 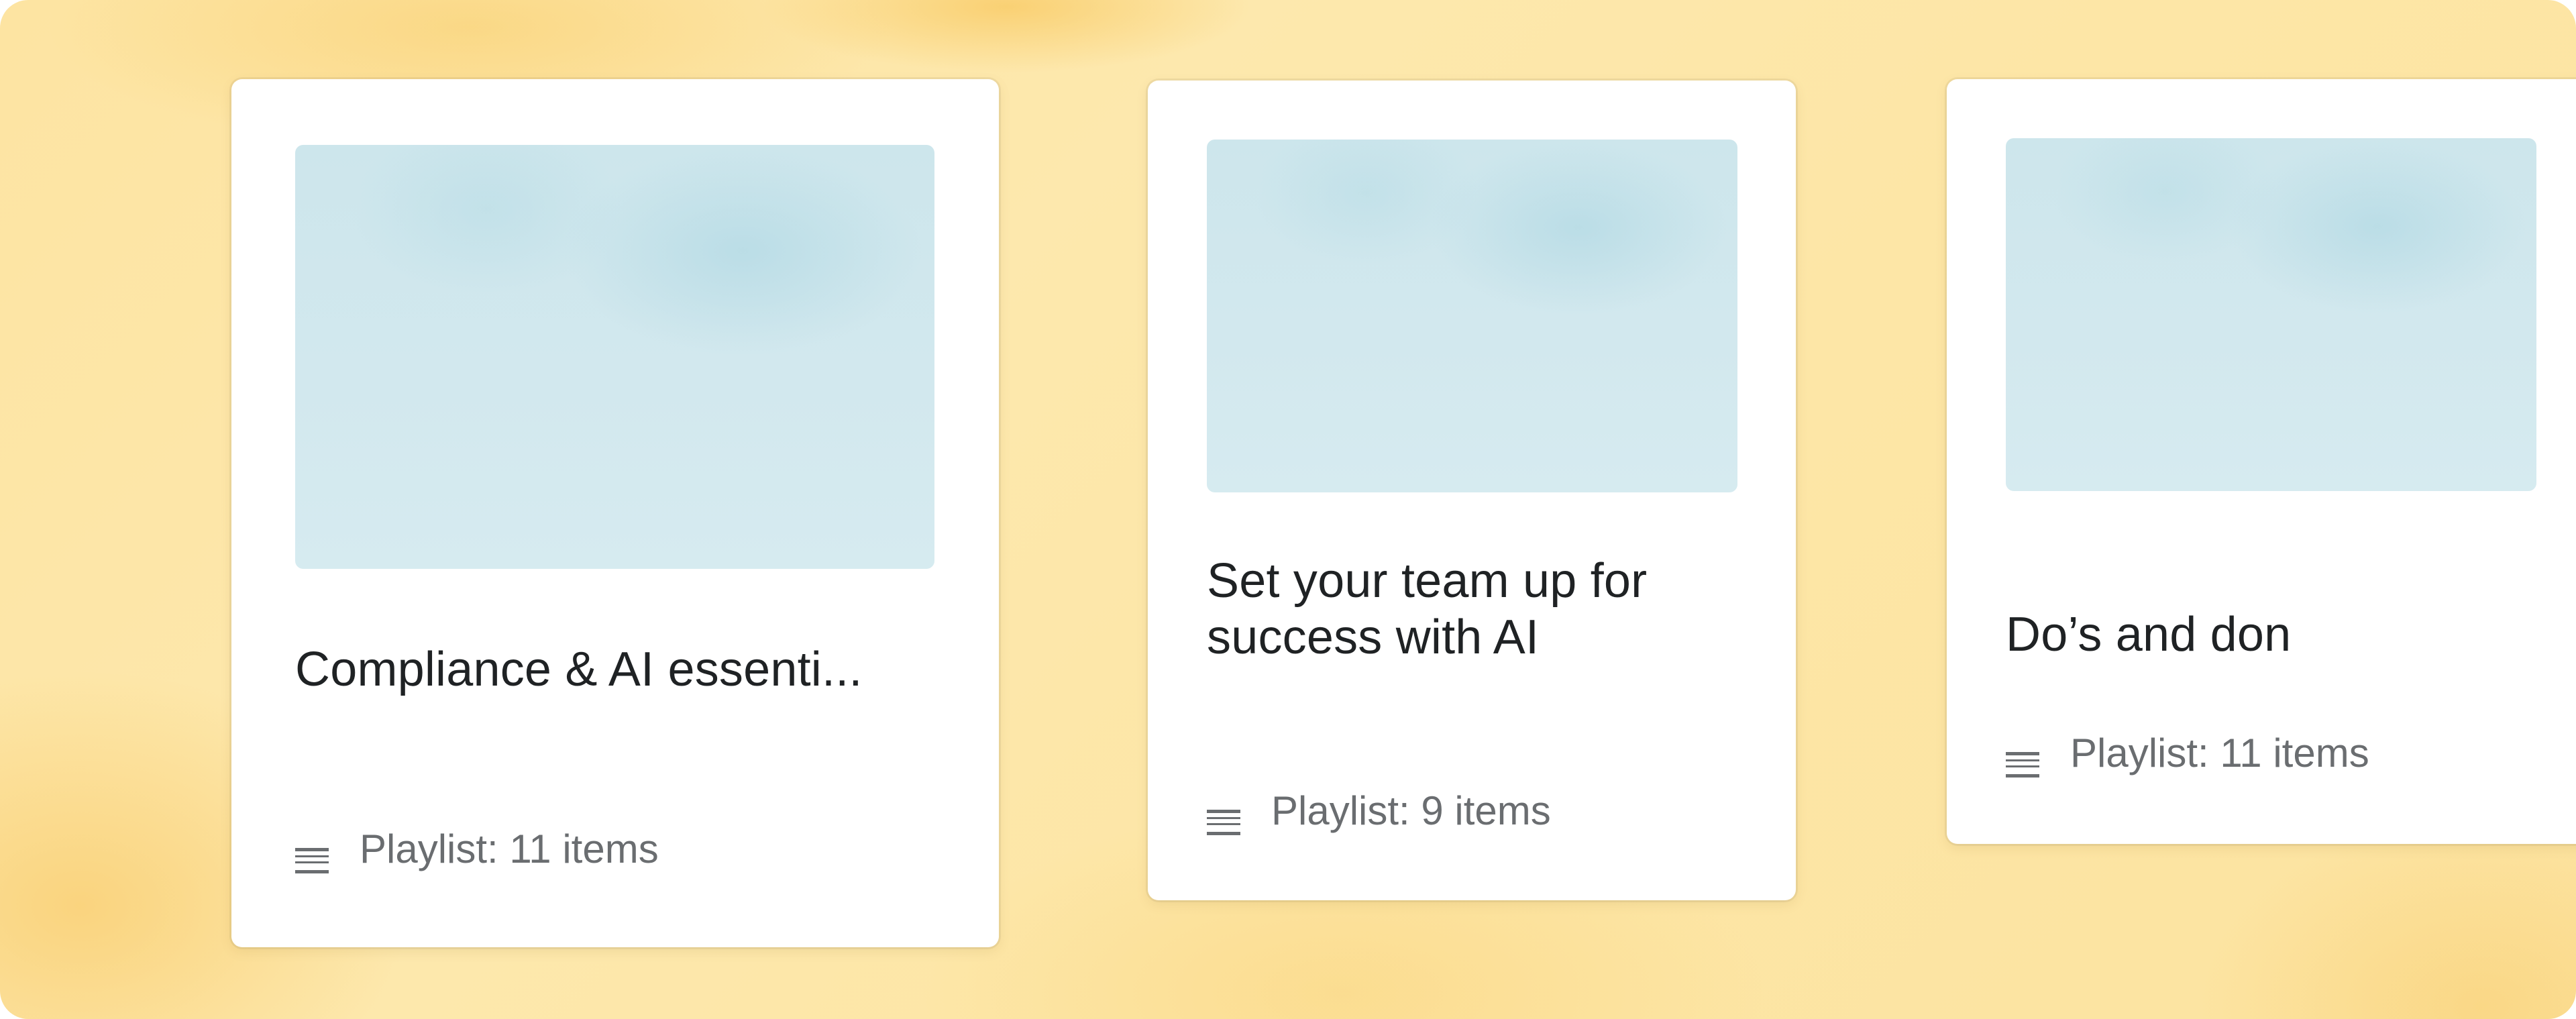 What do you see at coordinates (2271, 634) in the screenshot?
I see `playlist-title: Do’s and don` at bounding box center [2271, 634].